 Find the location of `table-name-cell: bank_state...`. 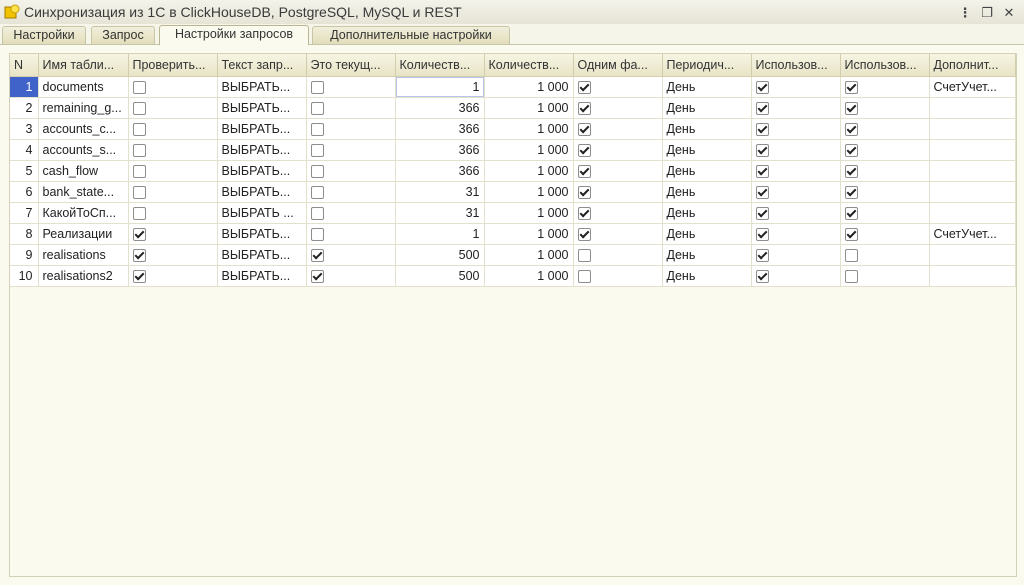

table-name-cell: bank_state... is located at coordinates (83, 192).